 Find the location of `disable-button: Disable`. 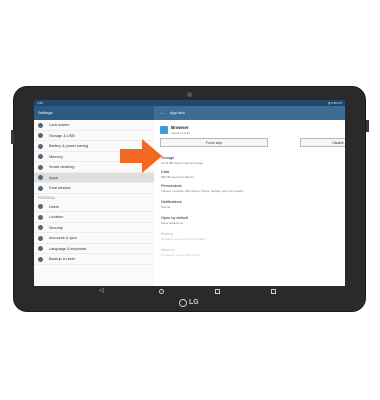

disable-button: Disable is located at coordinates (322, 142).